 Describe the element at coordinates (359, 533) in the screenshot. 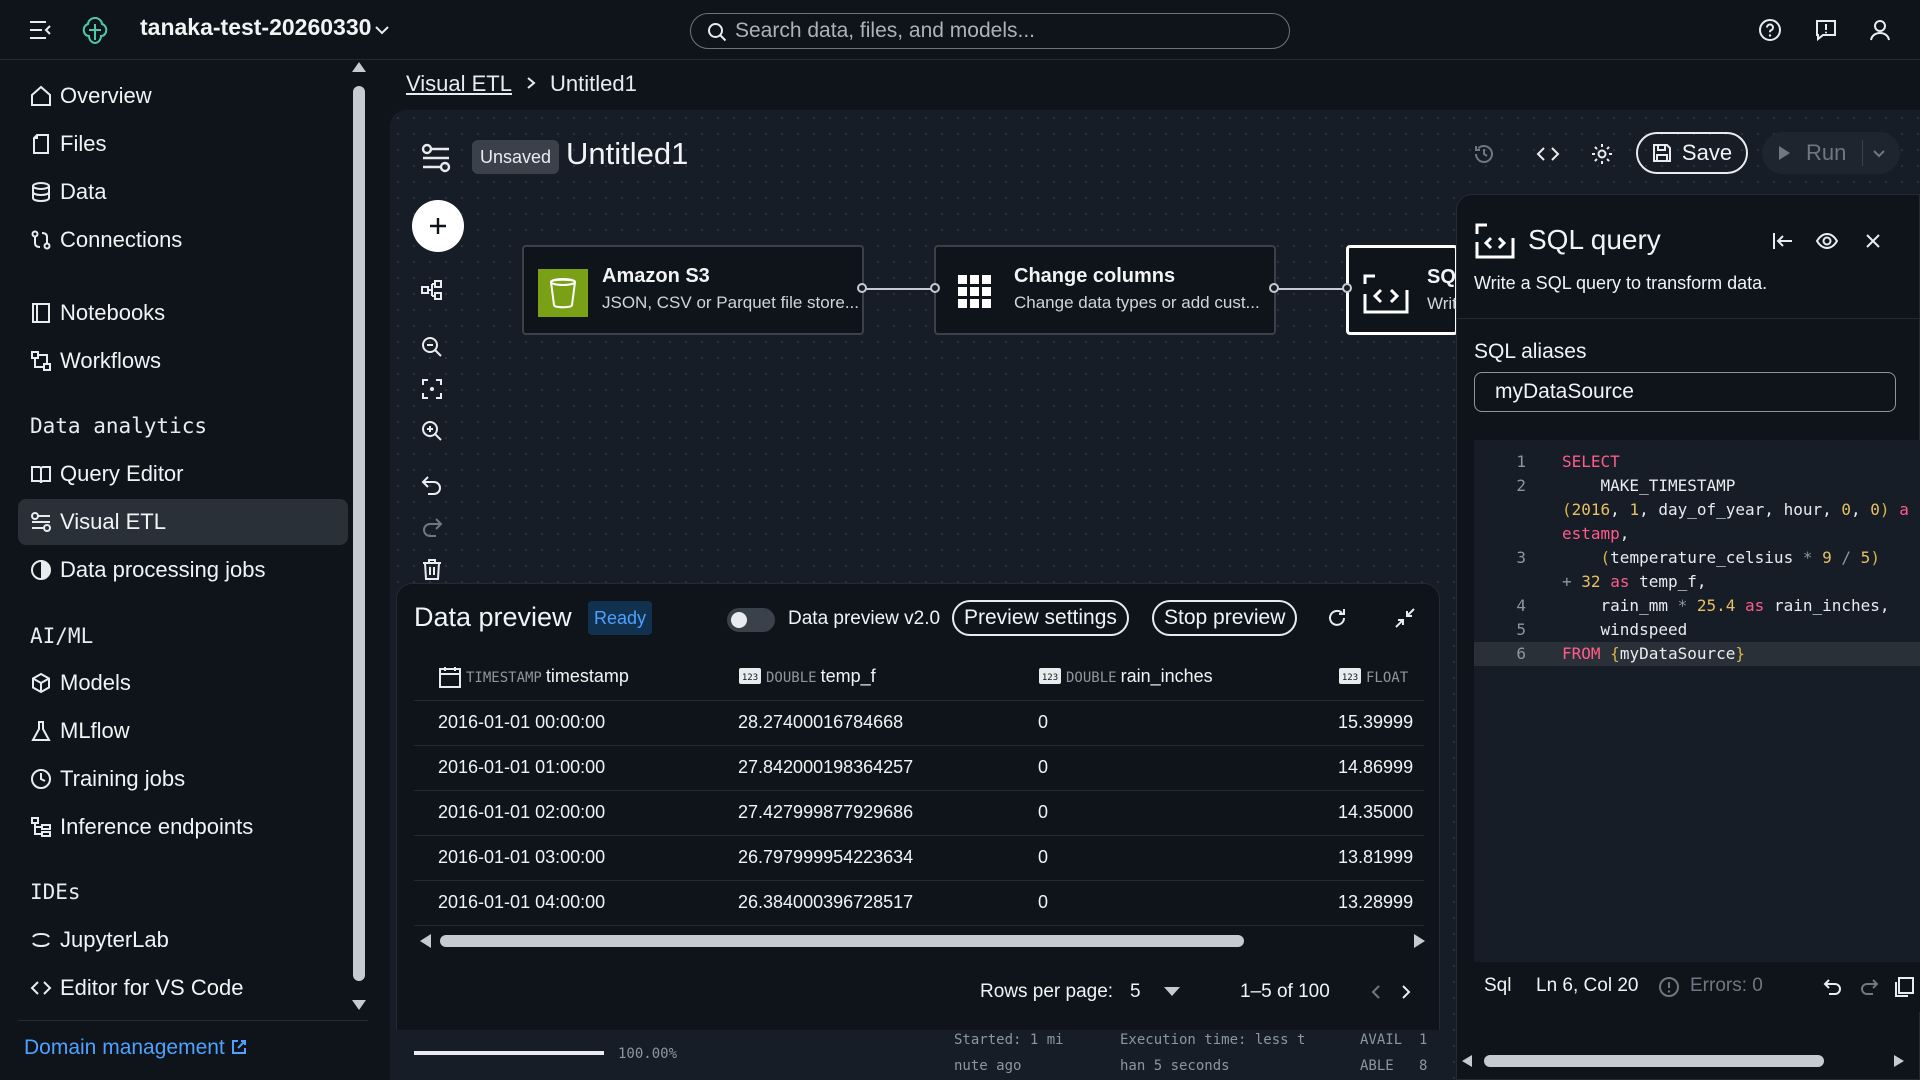

I see `sidebar-scrollbar` at that location.